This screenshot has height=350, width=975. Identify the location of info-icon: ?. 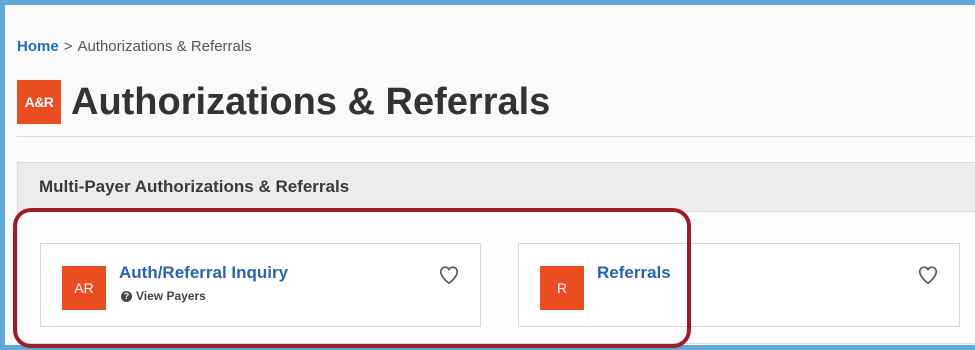
(126, 296).